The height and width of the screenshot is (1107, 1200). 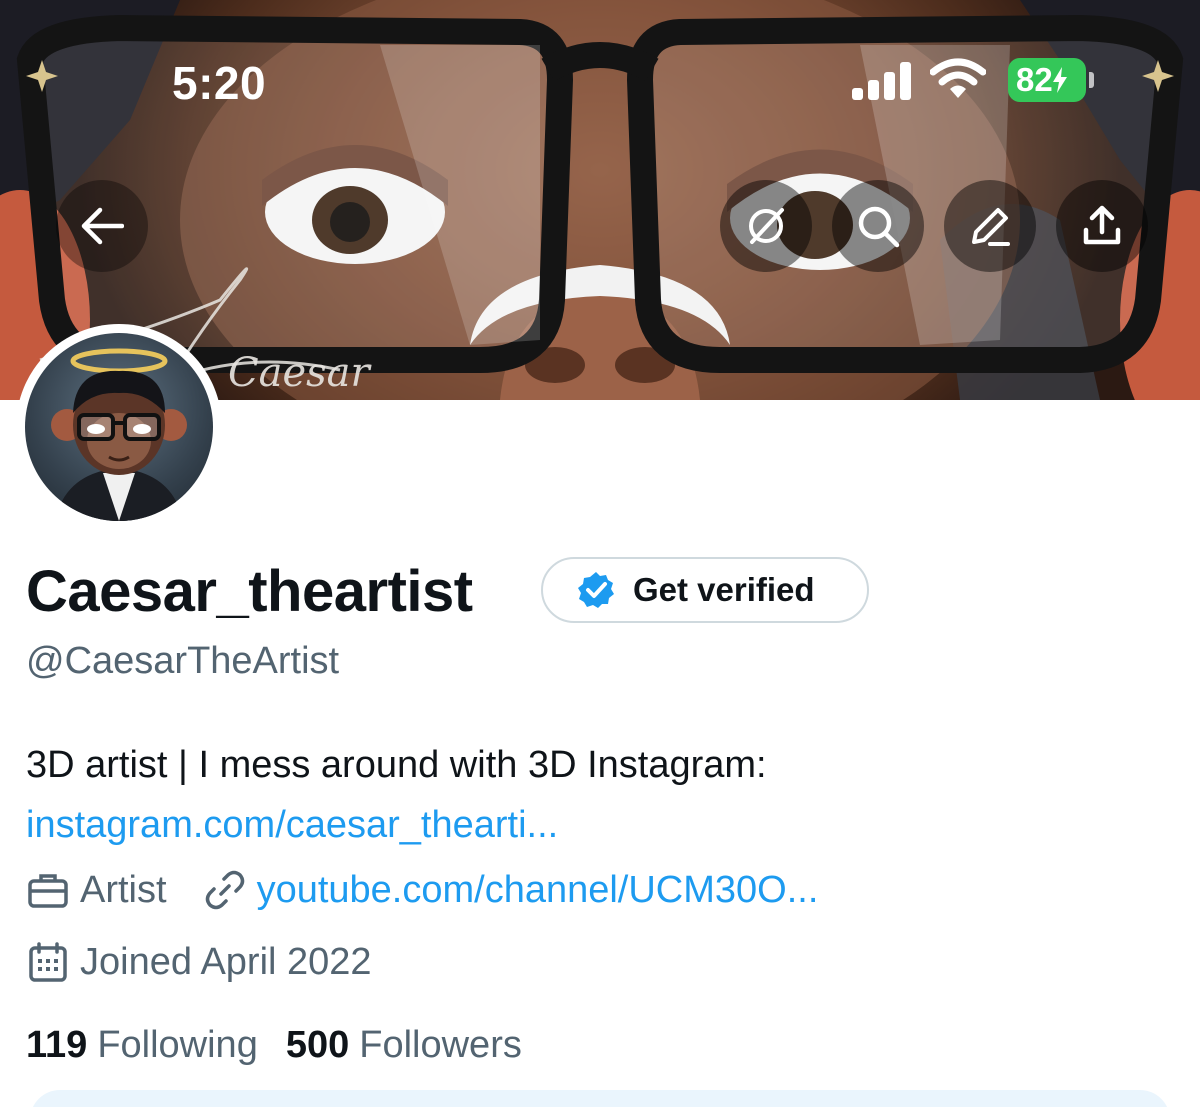 What do you see at coordinates (48, 891) in the screenshot?
I see `briefcase-icon` at bounding box center [48, 891].